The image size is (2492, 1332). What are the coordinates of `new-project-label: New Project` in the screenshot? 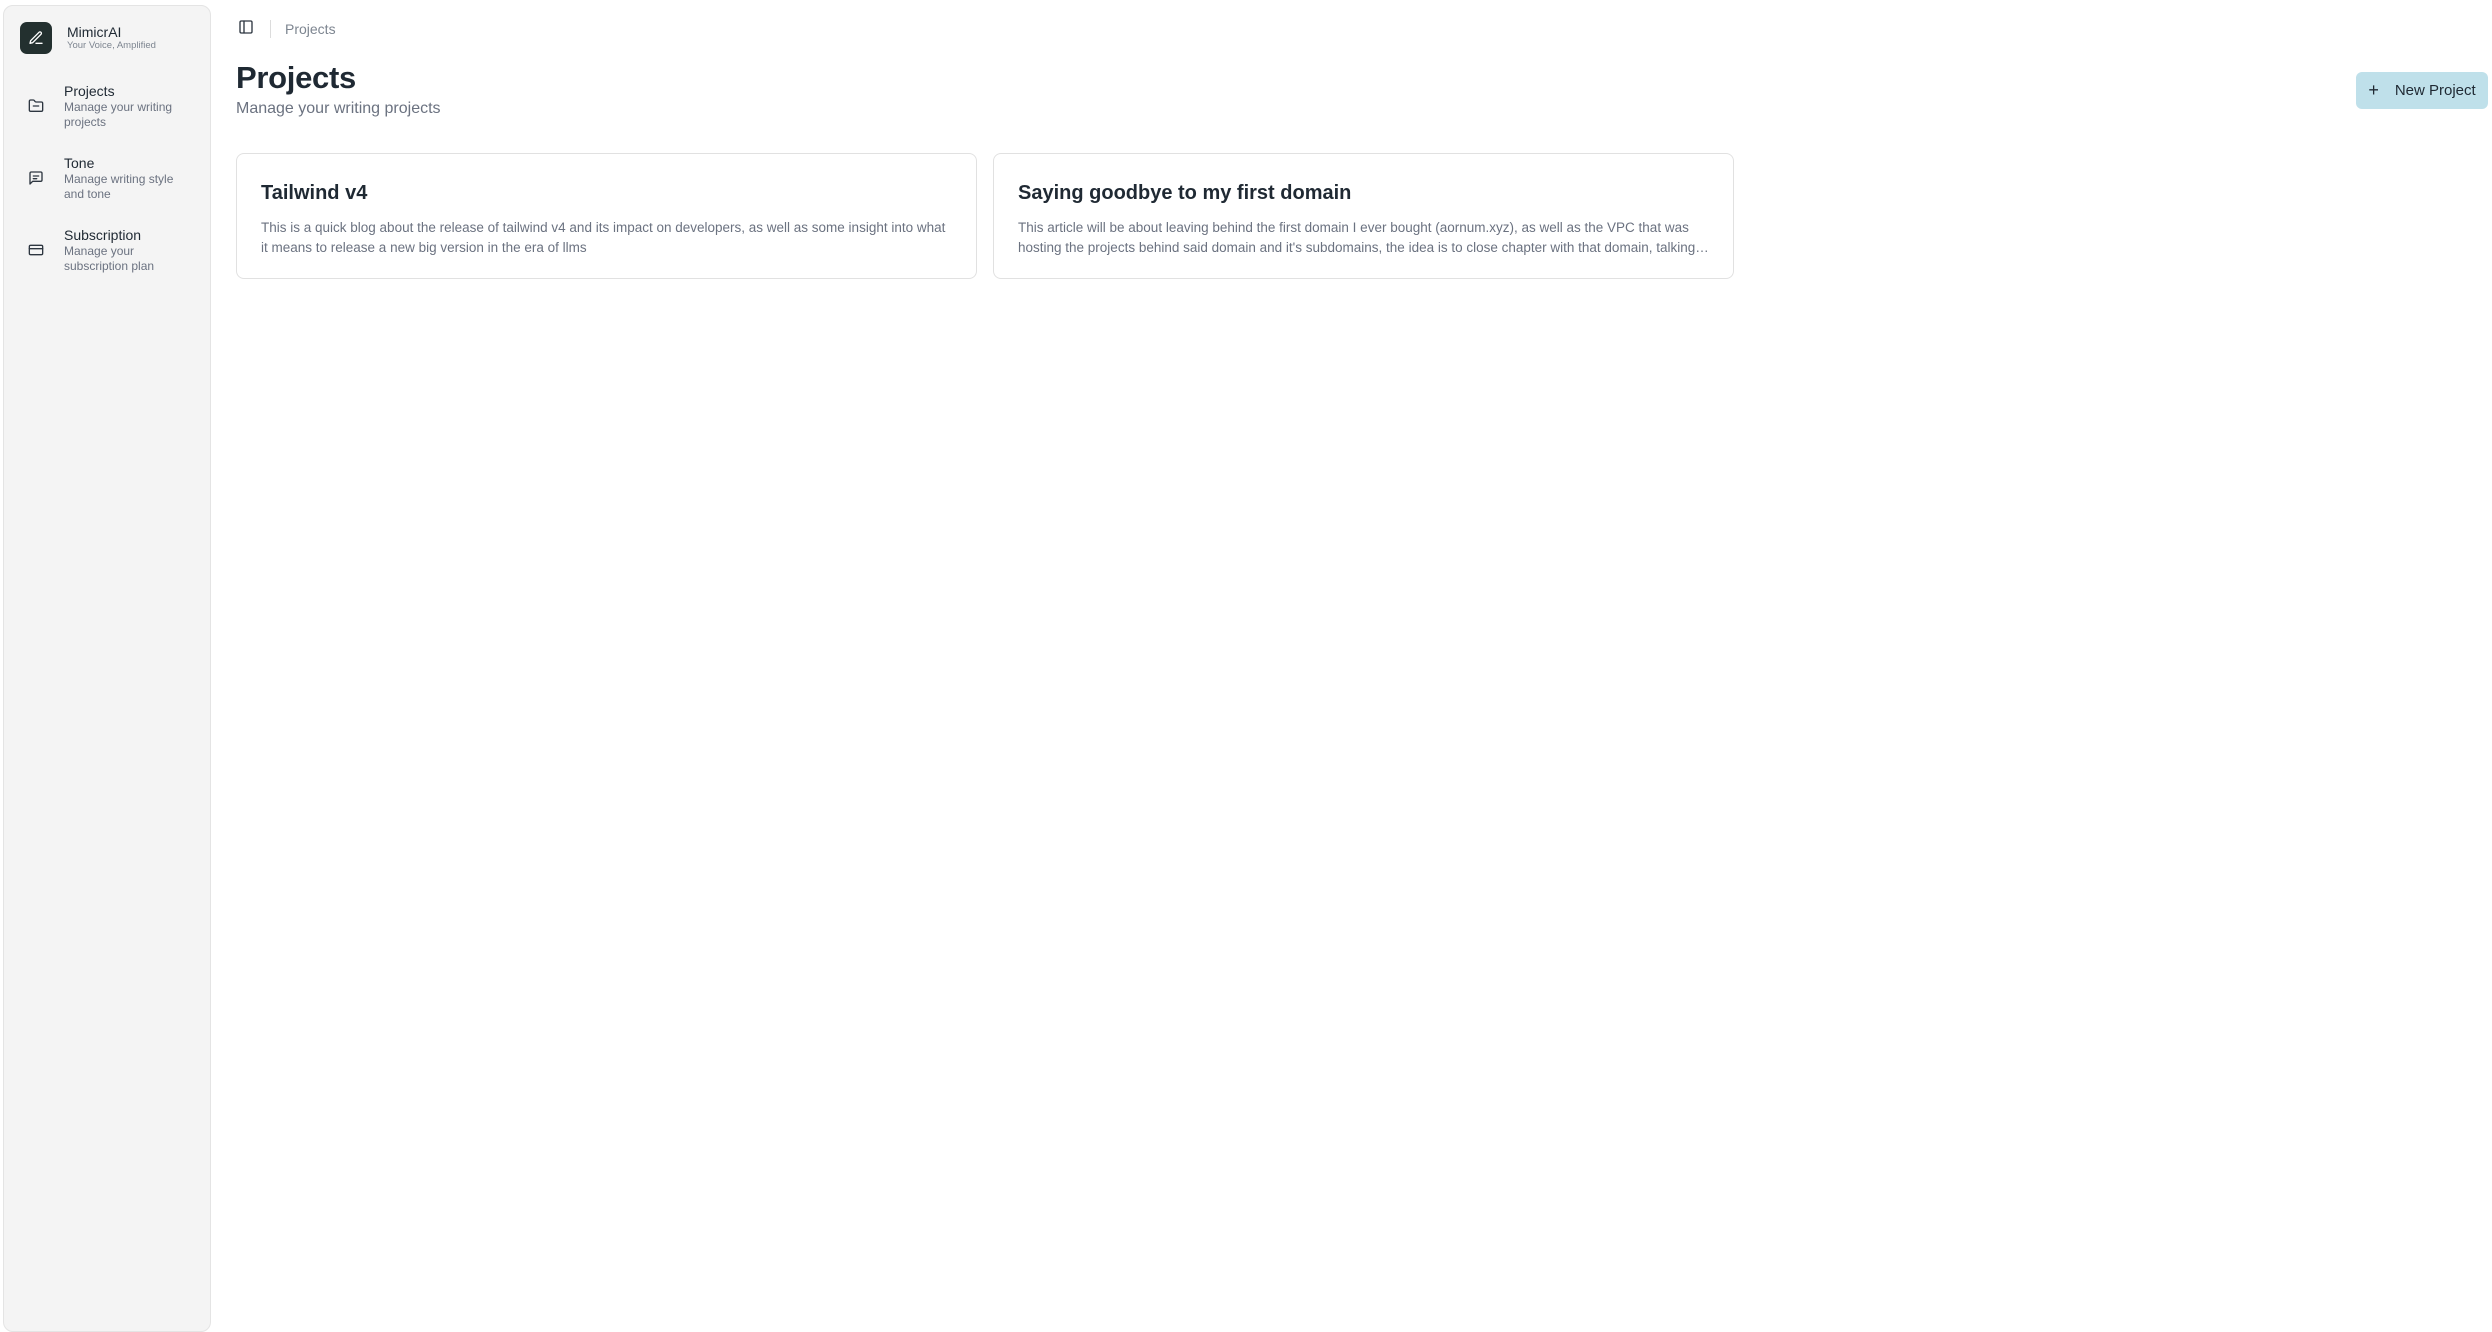 It's located at (2435, 90).